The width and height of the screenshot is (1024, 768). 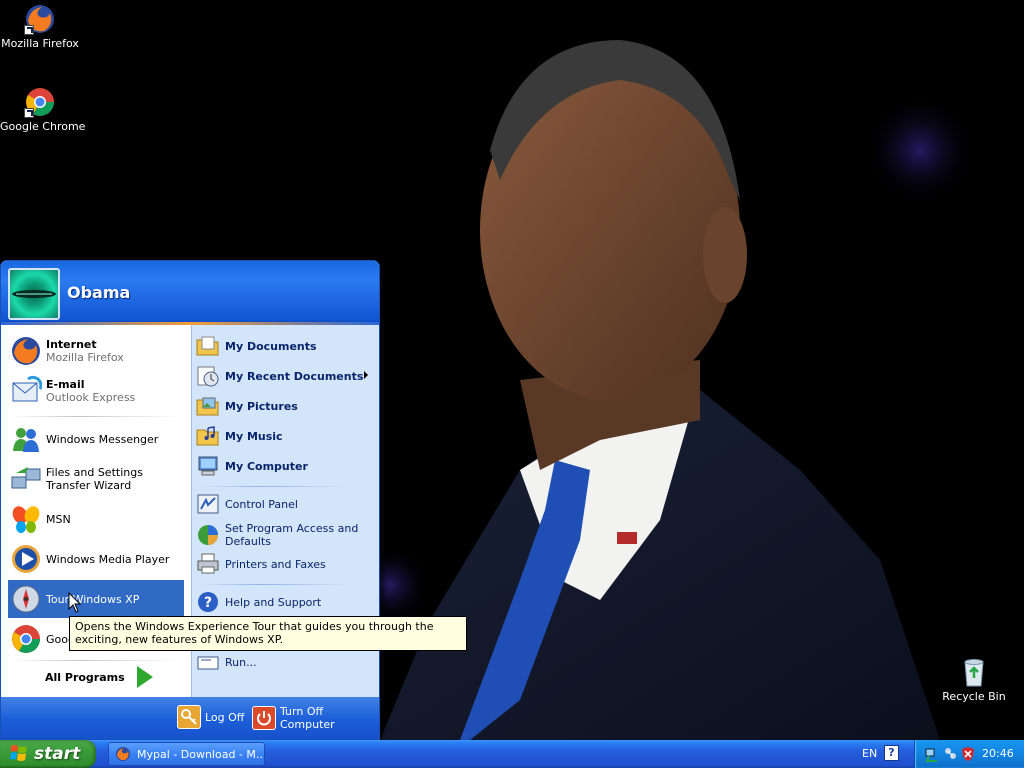 I want to click on start-menu-header: Obama, so click(x=190, y=293).